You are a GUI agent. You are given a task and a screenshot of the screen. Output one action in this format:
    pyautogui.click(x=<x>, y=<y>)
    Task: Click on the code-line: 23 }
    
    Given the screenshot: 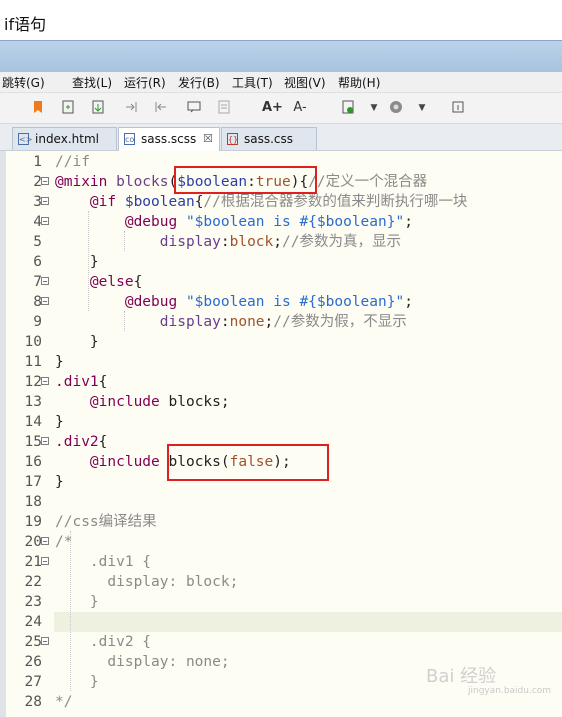 What is the action you would take?
    pyautogui.click(x=281, y=602)
    